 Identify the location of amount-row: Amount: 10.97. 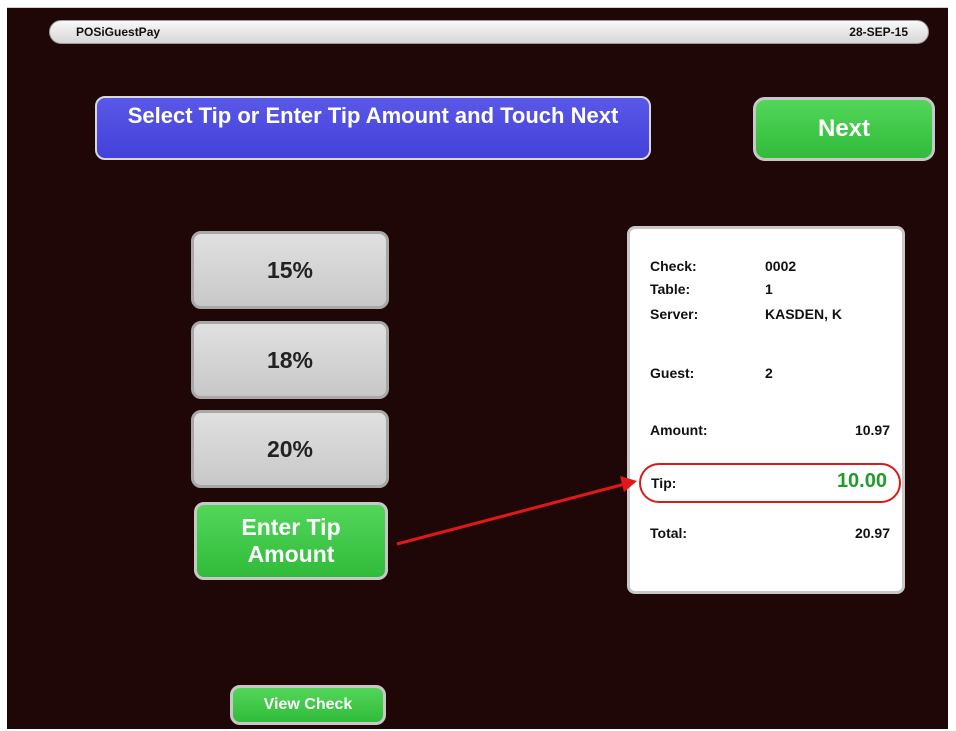
(770, 431).